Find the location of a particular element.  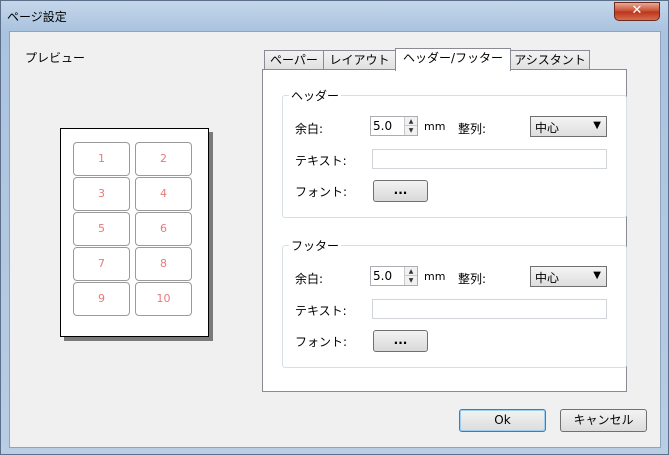

tab-assistant: アシスタント is located at coordinates (550, 60).